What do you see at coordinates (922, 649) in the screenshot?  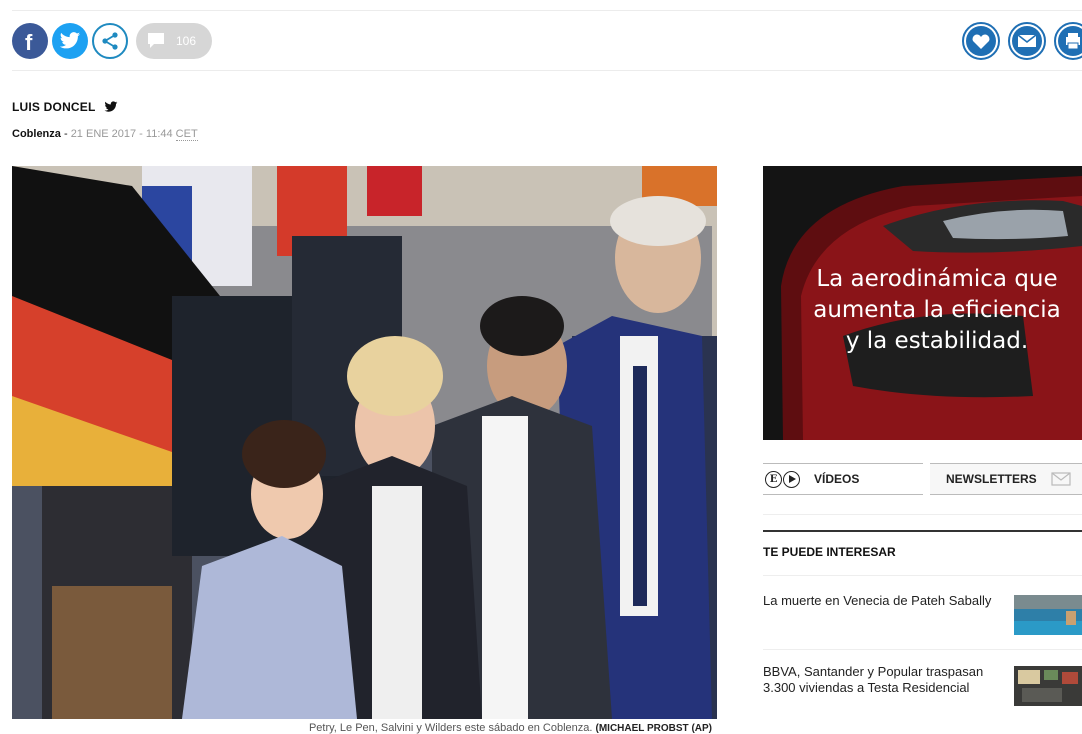 I see `list-divider` at bounding box center [922, 649].